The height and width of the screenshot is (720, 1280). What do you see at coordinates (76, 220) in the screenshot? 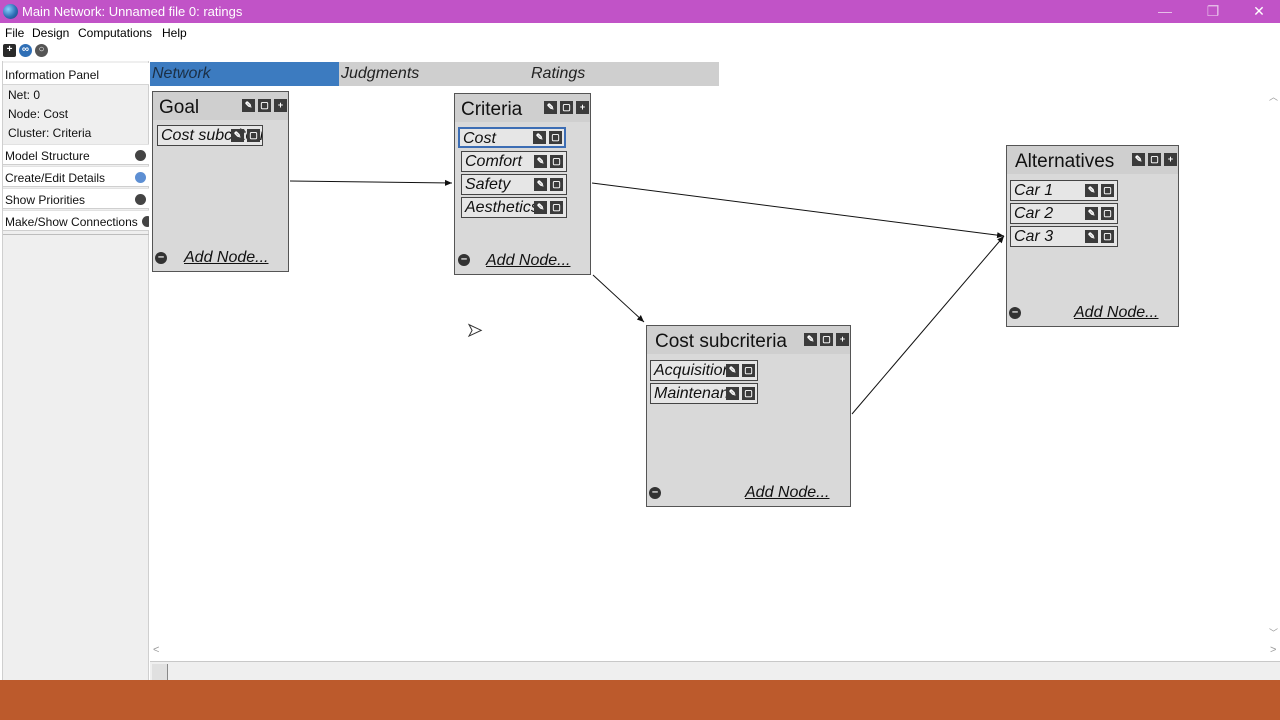
I see `section-make-show-connections: Make/Show Connections` at bounding box center [76, 220].